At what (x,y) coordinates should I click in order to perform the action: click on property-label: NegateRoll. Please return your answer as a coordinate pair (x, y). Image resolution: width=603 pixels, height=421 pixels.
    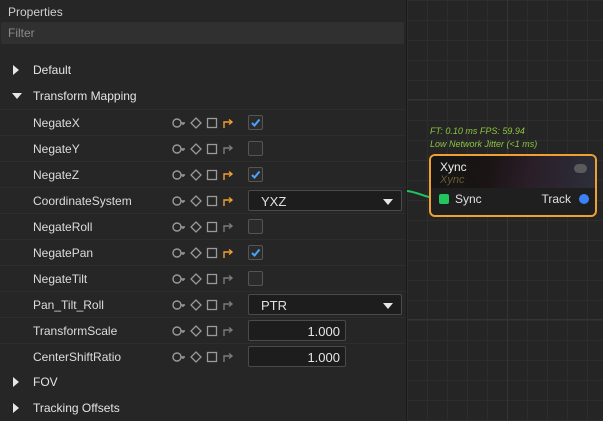
    Looking at the image, I should click on (63, 227).